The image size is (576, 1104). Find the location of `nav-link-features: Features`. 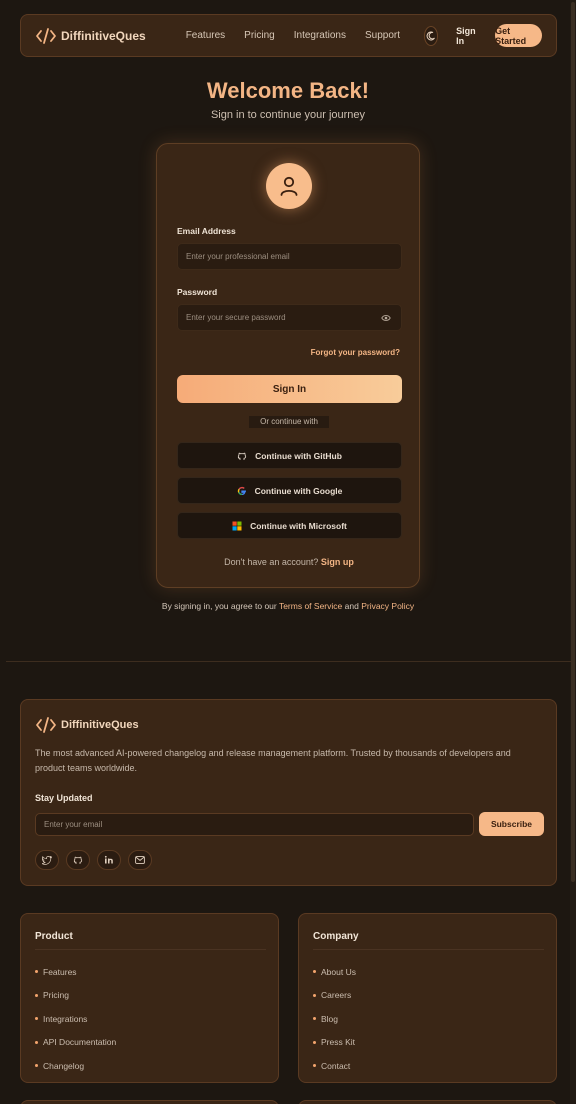

nav-link-features: Features is located at coordinates (205, 35).